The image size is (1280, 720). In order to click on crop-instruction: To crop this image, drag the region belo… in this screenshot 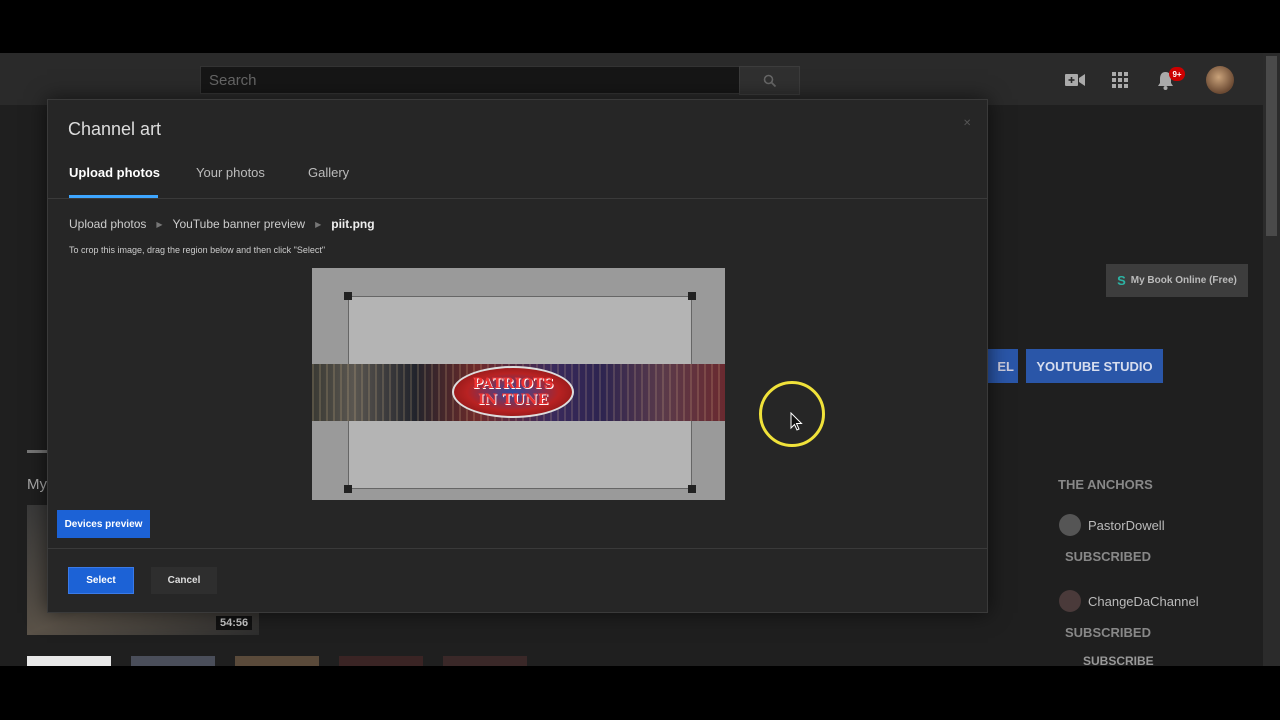, I will do `click(197, 250)`.